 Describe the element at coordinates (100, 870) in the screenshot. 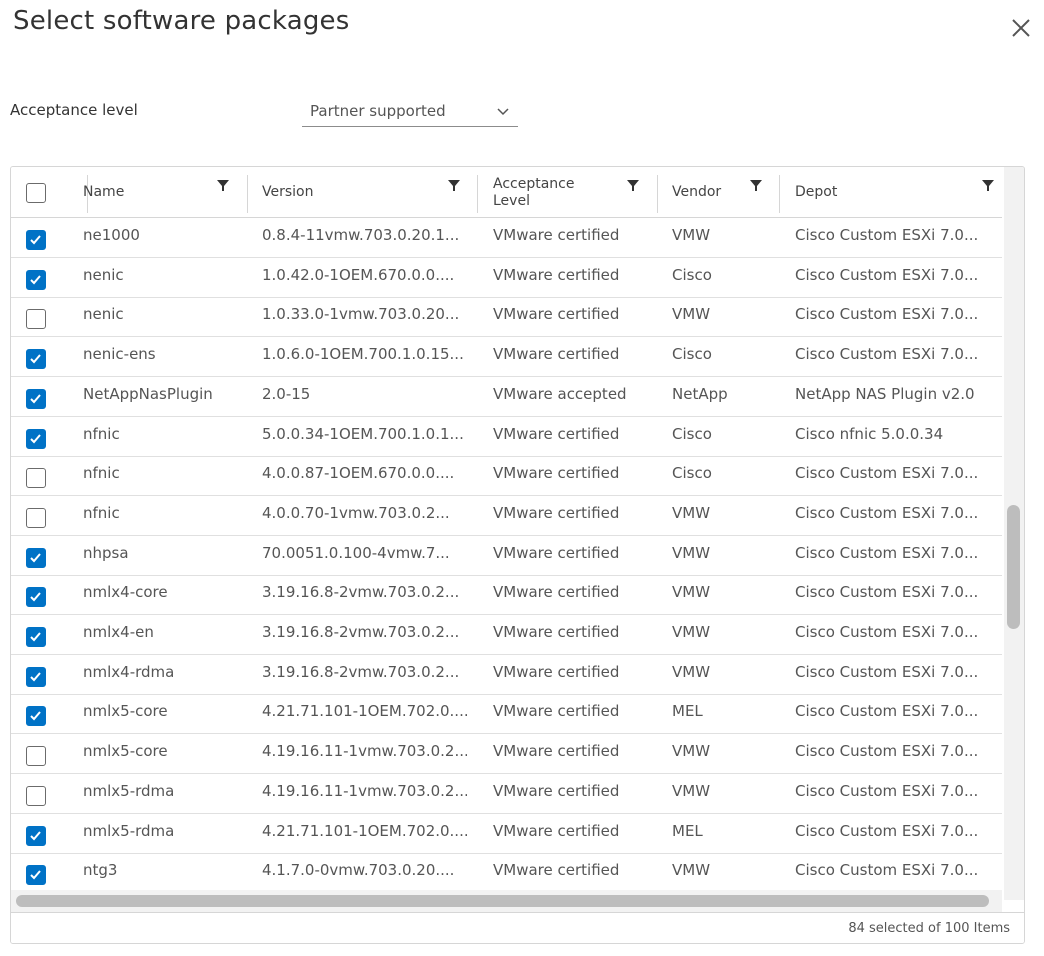

I see `cell-name: ntg3` at that location.